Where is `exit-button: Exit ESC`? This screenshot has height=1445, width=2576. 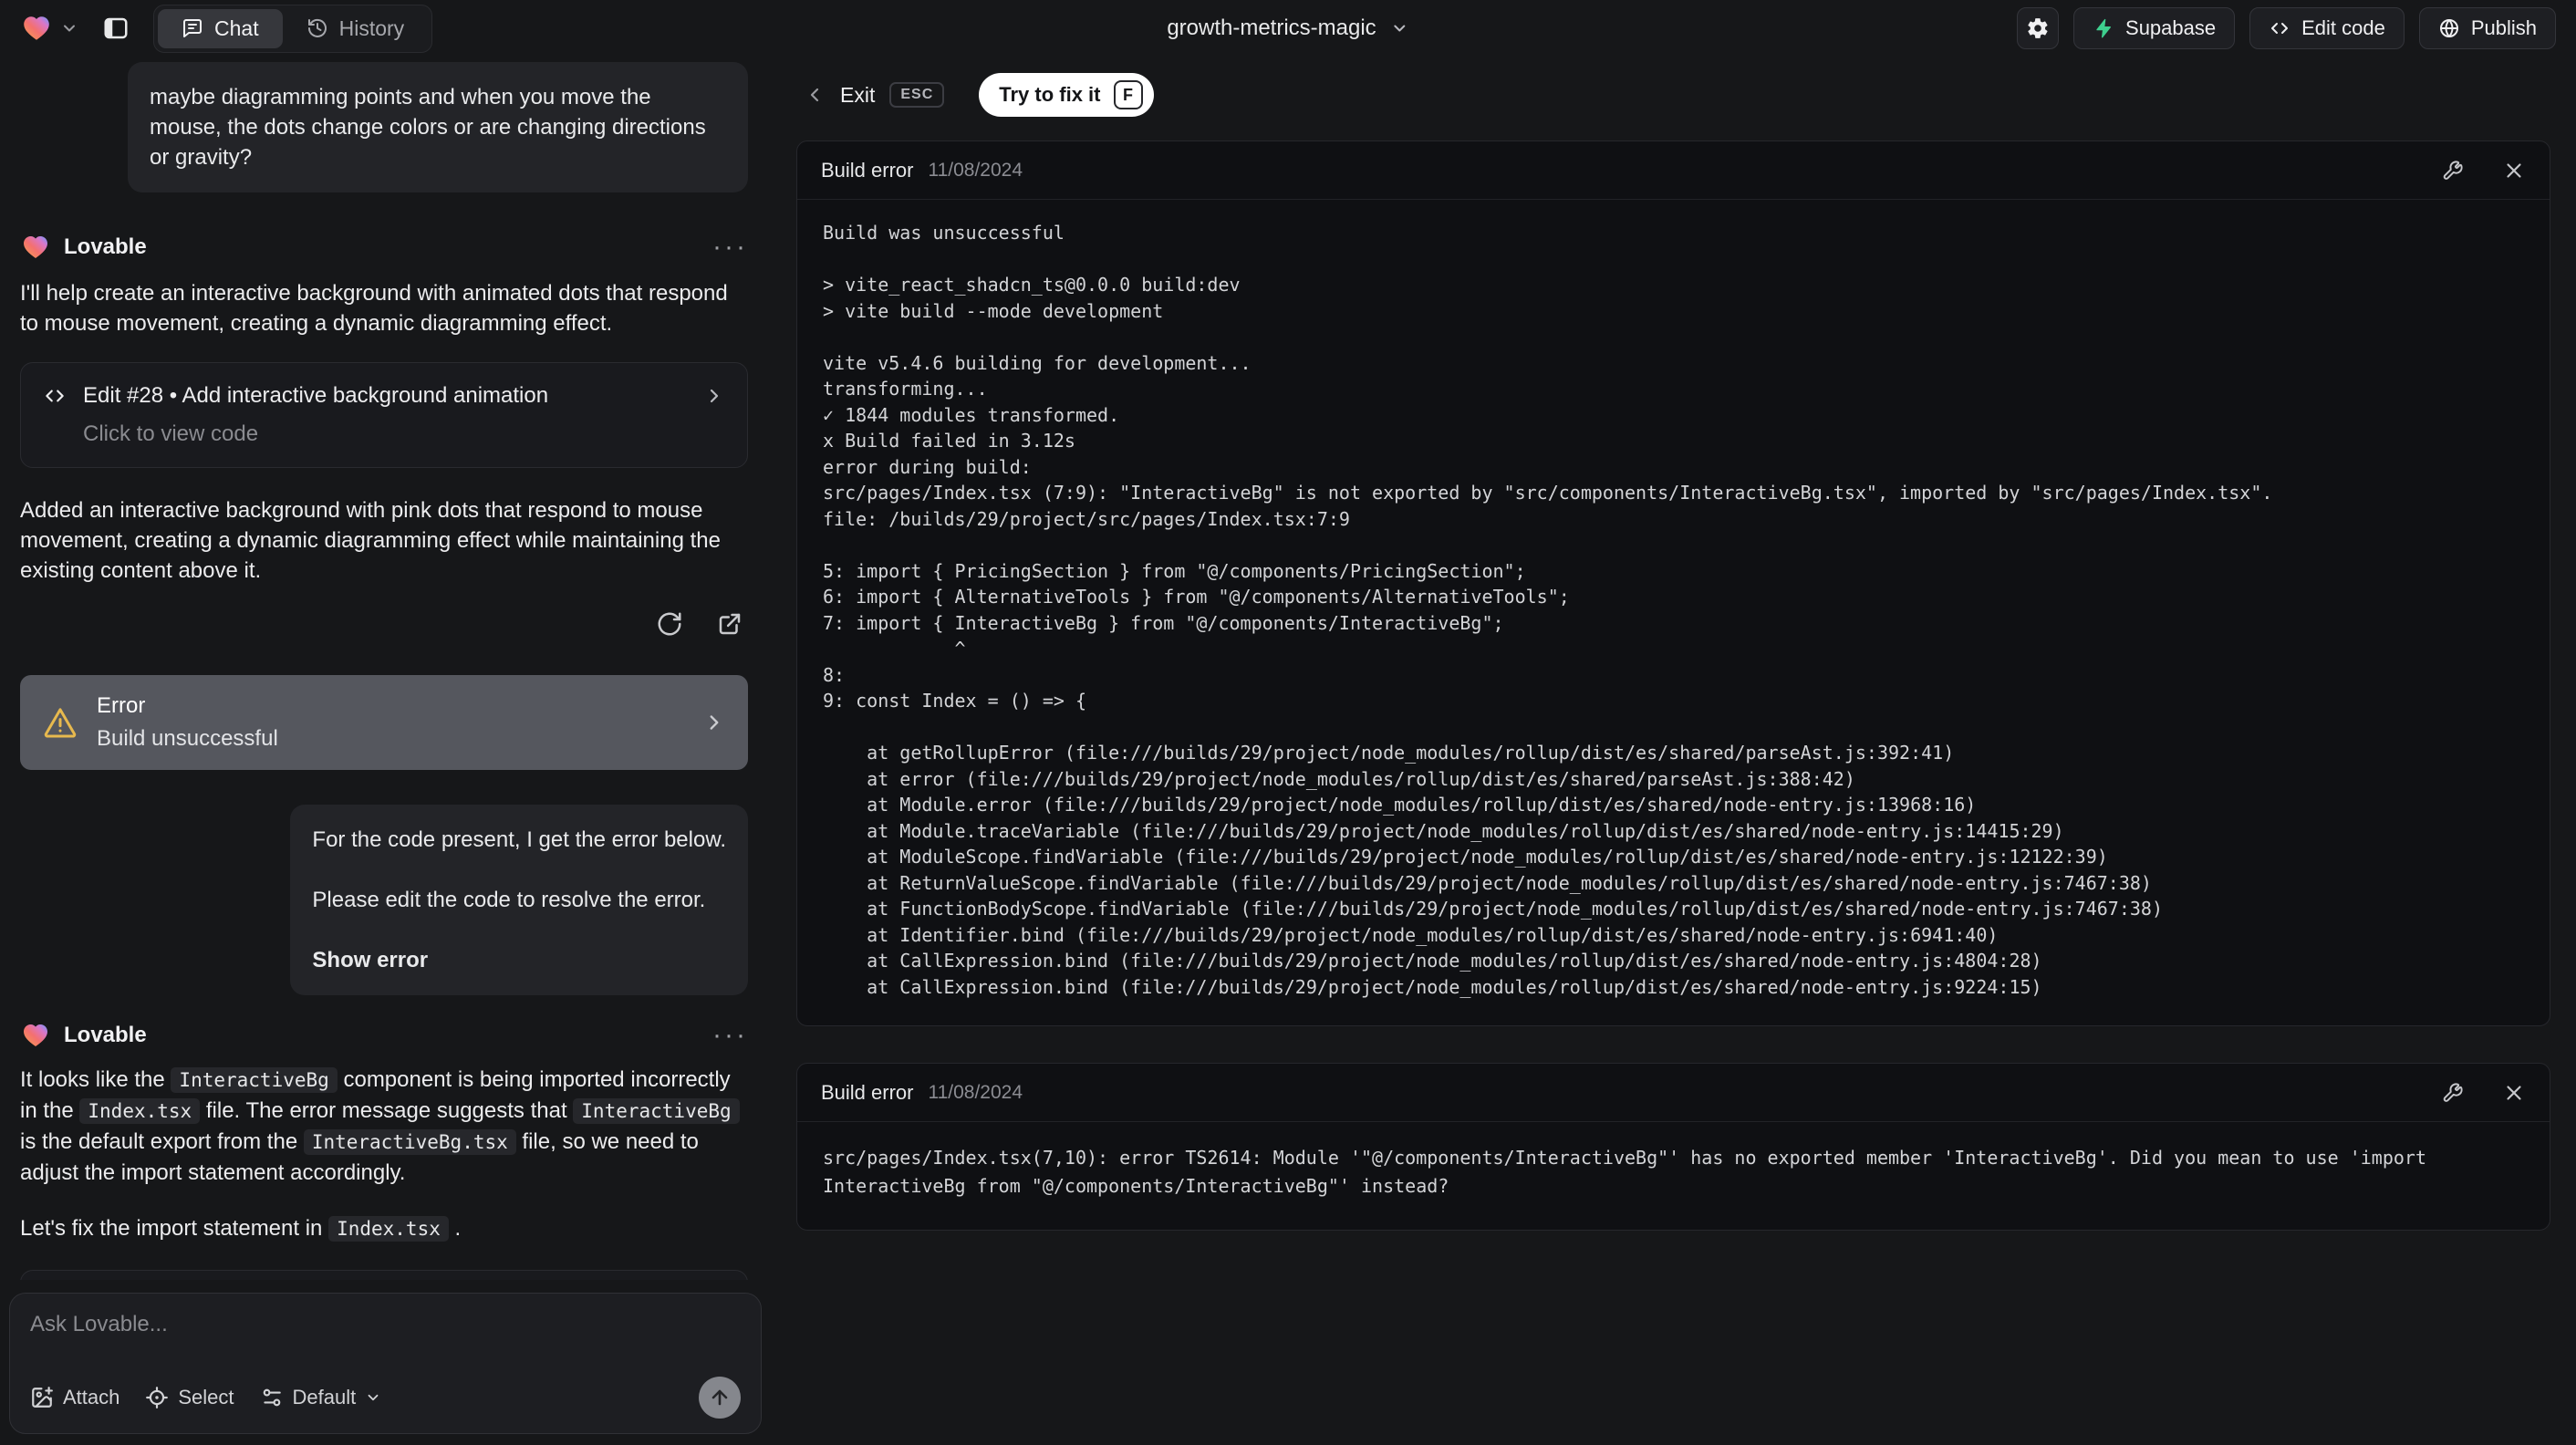 exit-button: Exit ESC is located at coordinates (874, 95).